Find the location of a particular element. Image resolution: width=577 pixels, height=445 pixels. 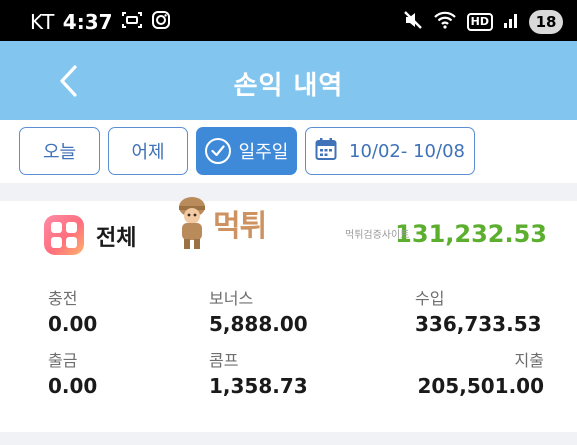

filter-yesterday-label: 어제 is located at coordinates (148, 152).